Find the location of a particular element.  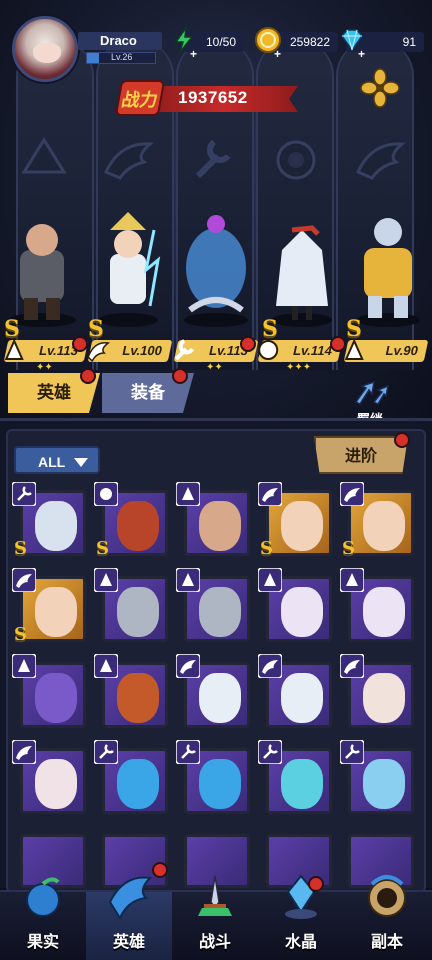

formation-flower-icon is located at coordinates (380, 88).